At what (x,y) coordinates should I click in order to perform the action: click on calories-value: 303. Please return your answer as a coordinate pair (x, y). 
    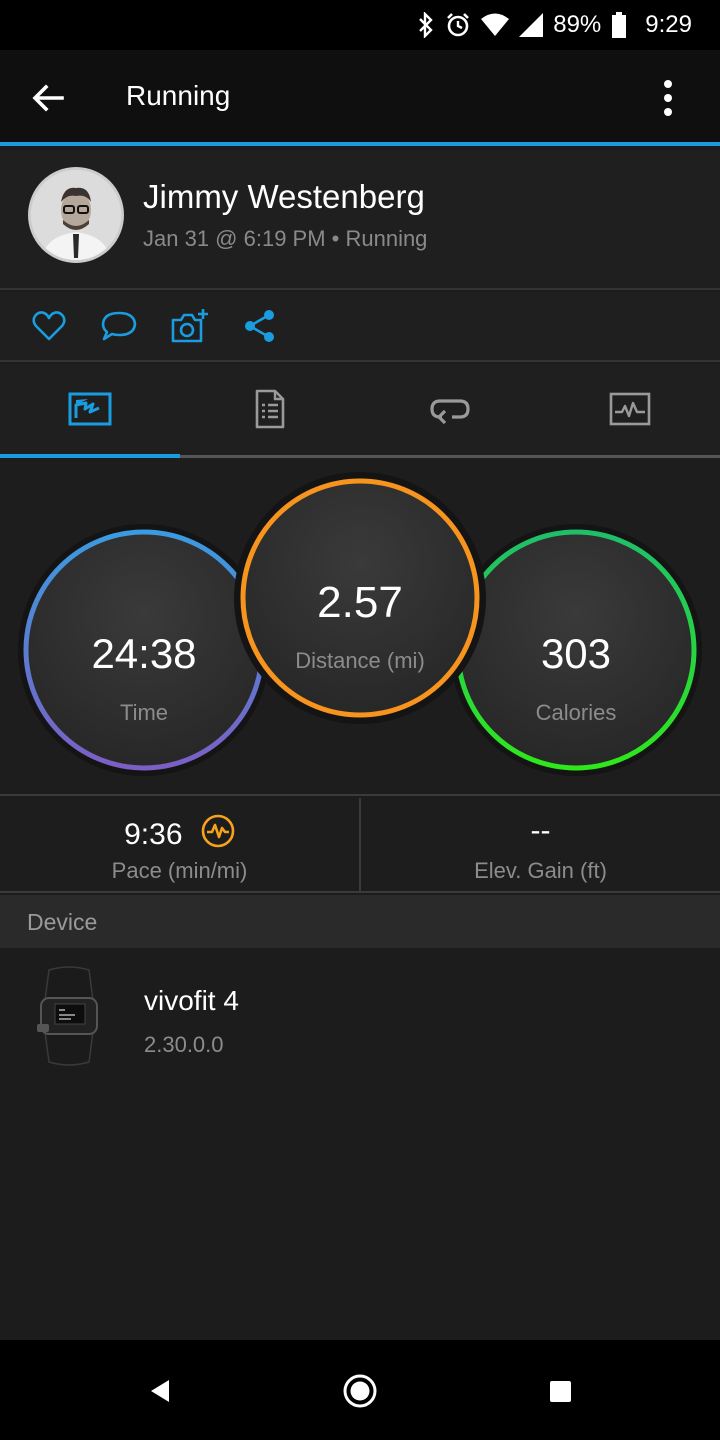
    Looking at the image, I should click on (576, 653).